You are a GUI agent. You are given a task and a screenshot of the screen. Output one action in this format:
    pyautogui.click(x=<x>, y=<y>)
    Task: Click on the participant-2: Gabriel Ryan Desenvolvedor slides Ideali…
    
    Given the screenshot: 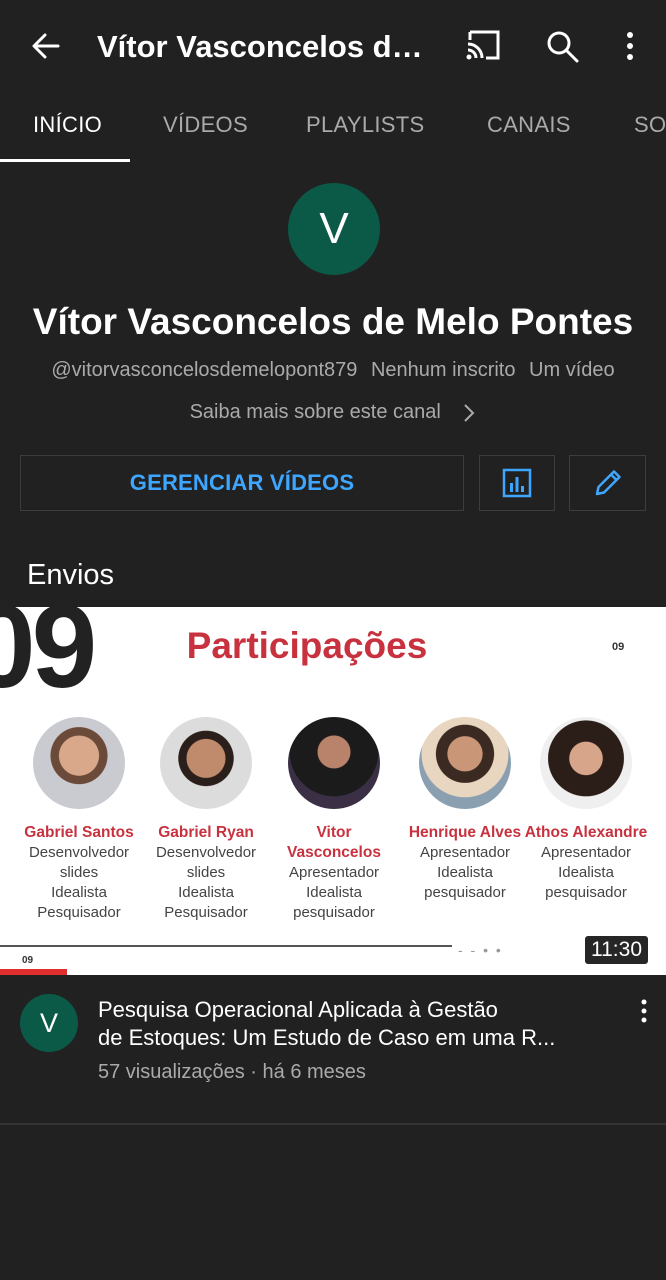 What is the action you would take?
    pyautogui.click(x=206, y=820)
    